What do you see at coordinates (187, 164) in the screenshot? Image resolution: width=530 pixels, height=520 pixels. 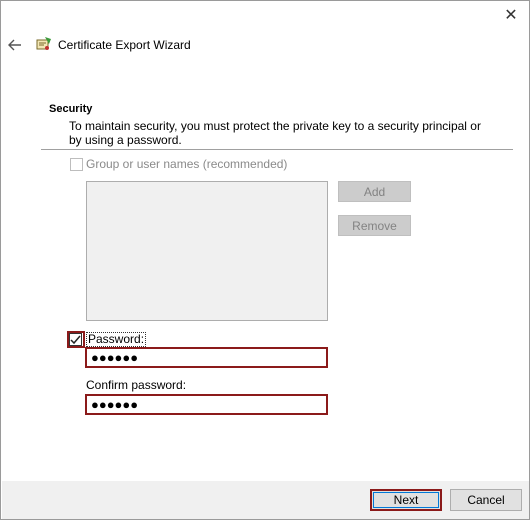 I see `group-checkbox-label: Group or user names (recommended)` at bounding box center [187, 164].